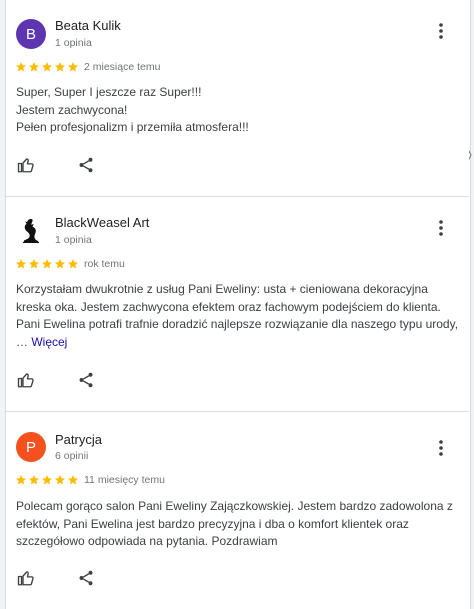 The width and height of the screenshot is (474, 609). I want to click on silhouette-logo-icon, so click(31, 231).